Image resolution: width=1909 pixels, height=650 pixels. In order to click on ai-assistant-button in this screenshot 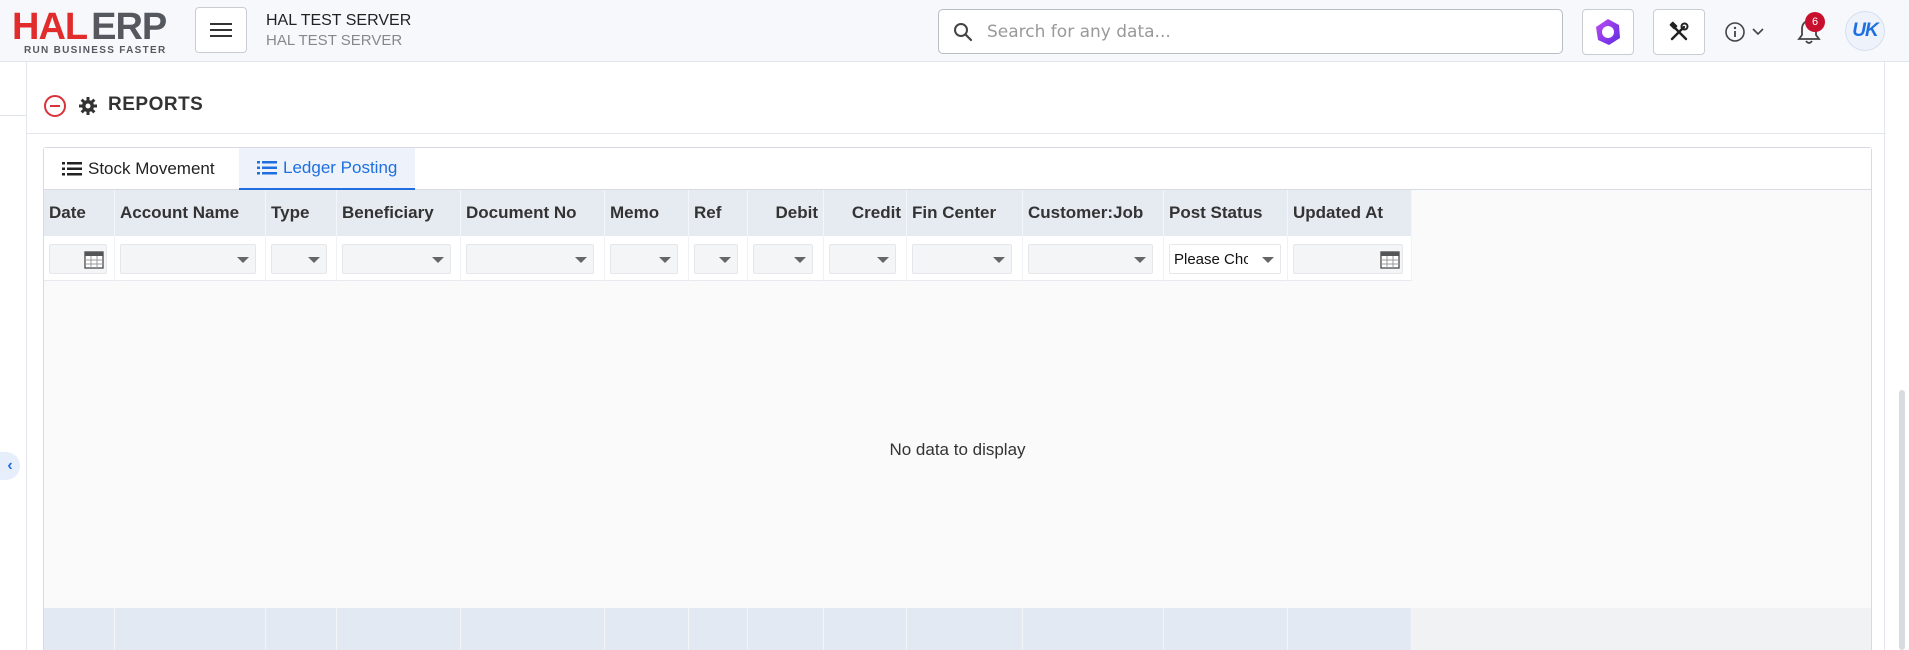, I will do `click(1608, 32)`.